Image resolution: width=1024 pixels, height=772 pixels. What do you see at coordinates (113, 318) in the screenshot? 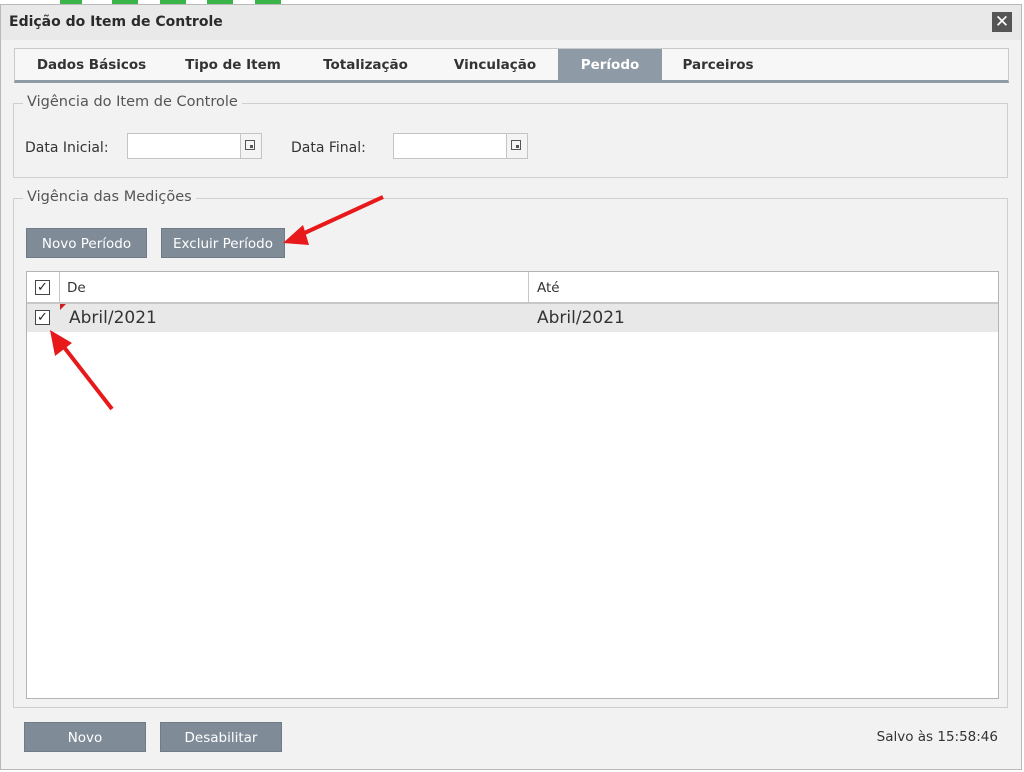
I see `row-de-value: Abril/2021` at bounding box center [113, 318].